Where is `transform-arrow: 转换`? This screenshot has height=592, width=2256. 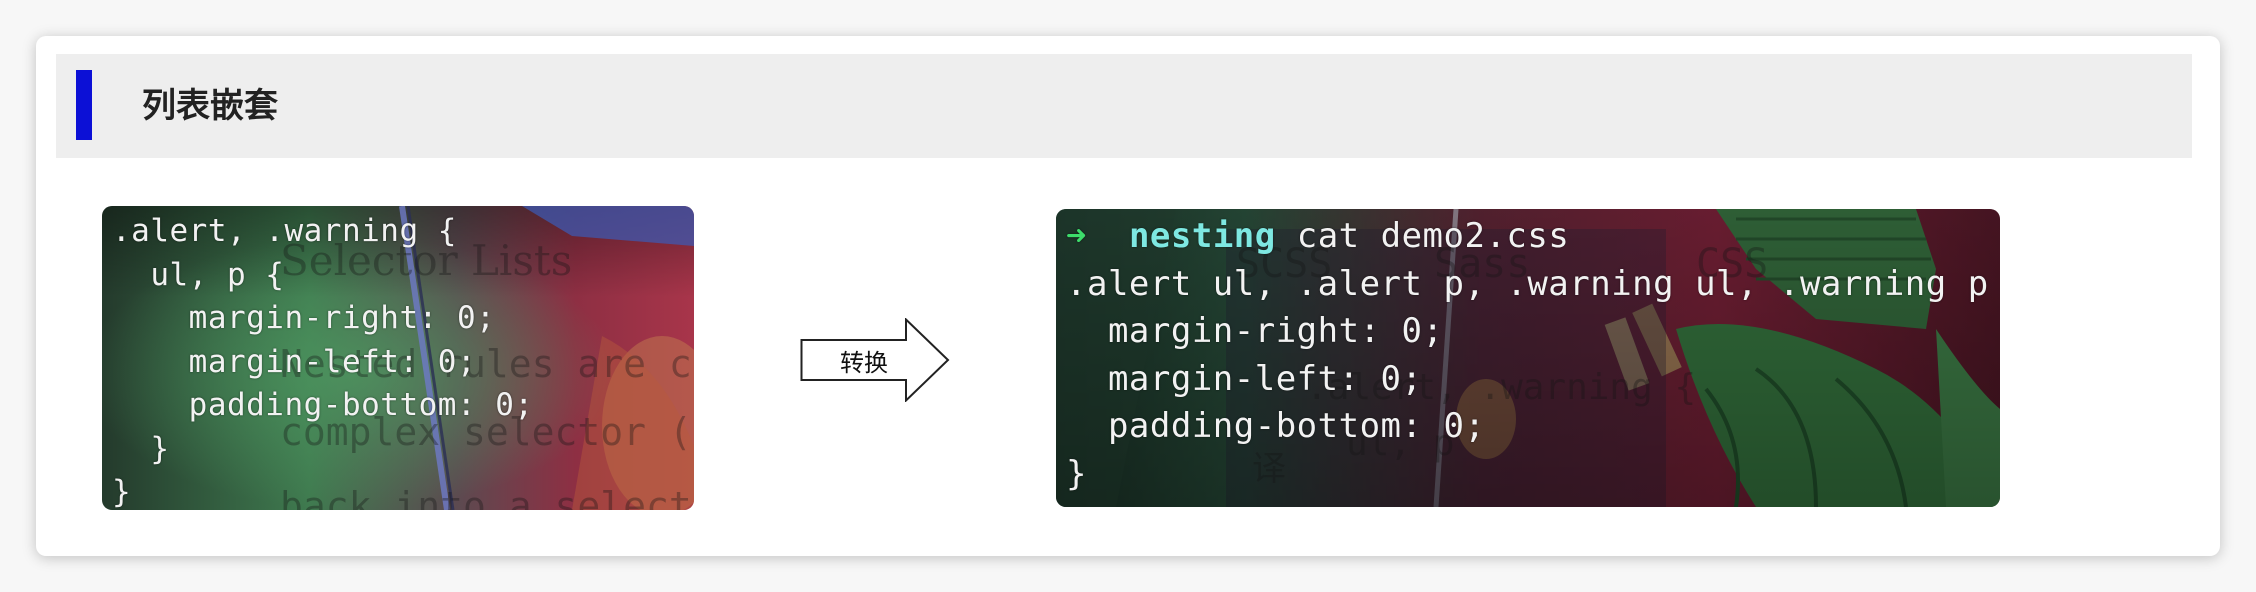
transform-arrow: 转换 is located at coordinates (875, 360).